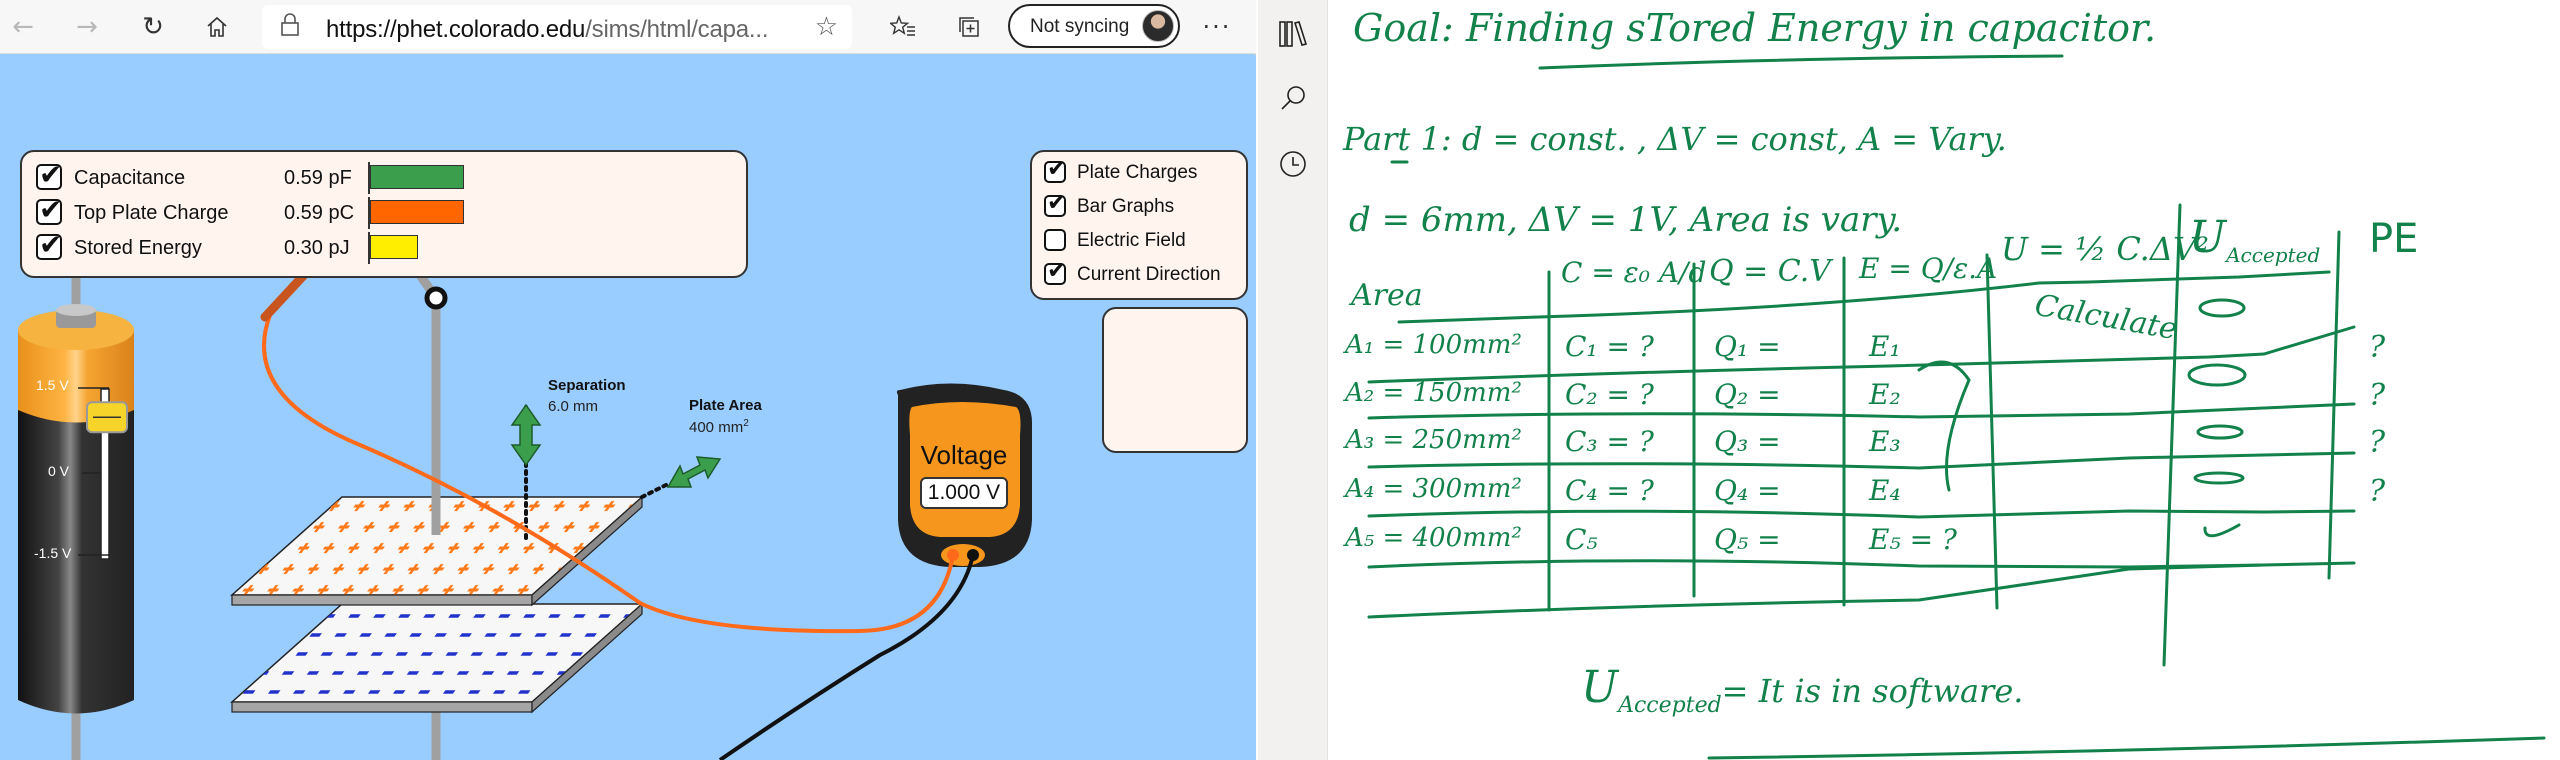 This screenshot has width=2560, height=760. Describe the element at coordinates (1293, 164) in the screenshot. I see `recent-button` at that location.